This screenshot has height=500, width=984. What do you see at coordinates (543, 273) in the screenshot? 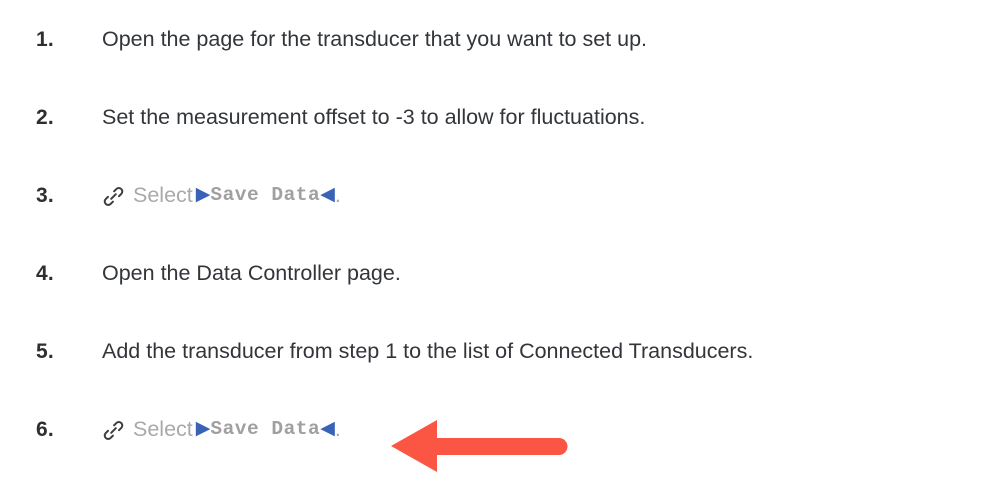
I see `step-content: Open the Data Controller page.` at bounding box center [543, 273].